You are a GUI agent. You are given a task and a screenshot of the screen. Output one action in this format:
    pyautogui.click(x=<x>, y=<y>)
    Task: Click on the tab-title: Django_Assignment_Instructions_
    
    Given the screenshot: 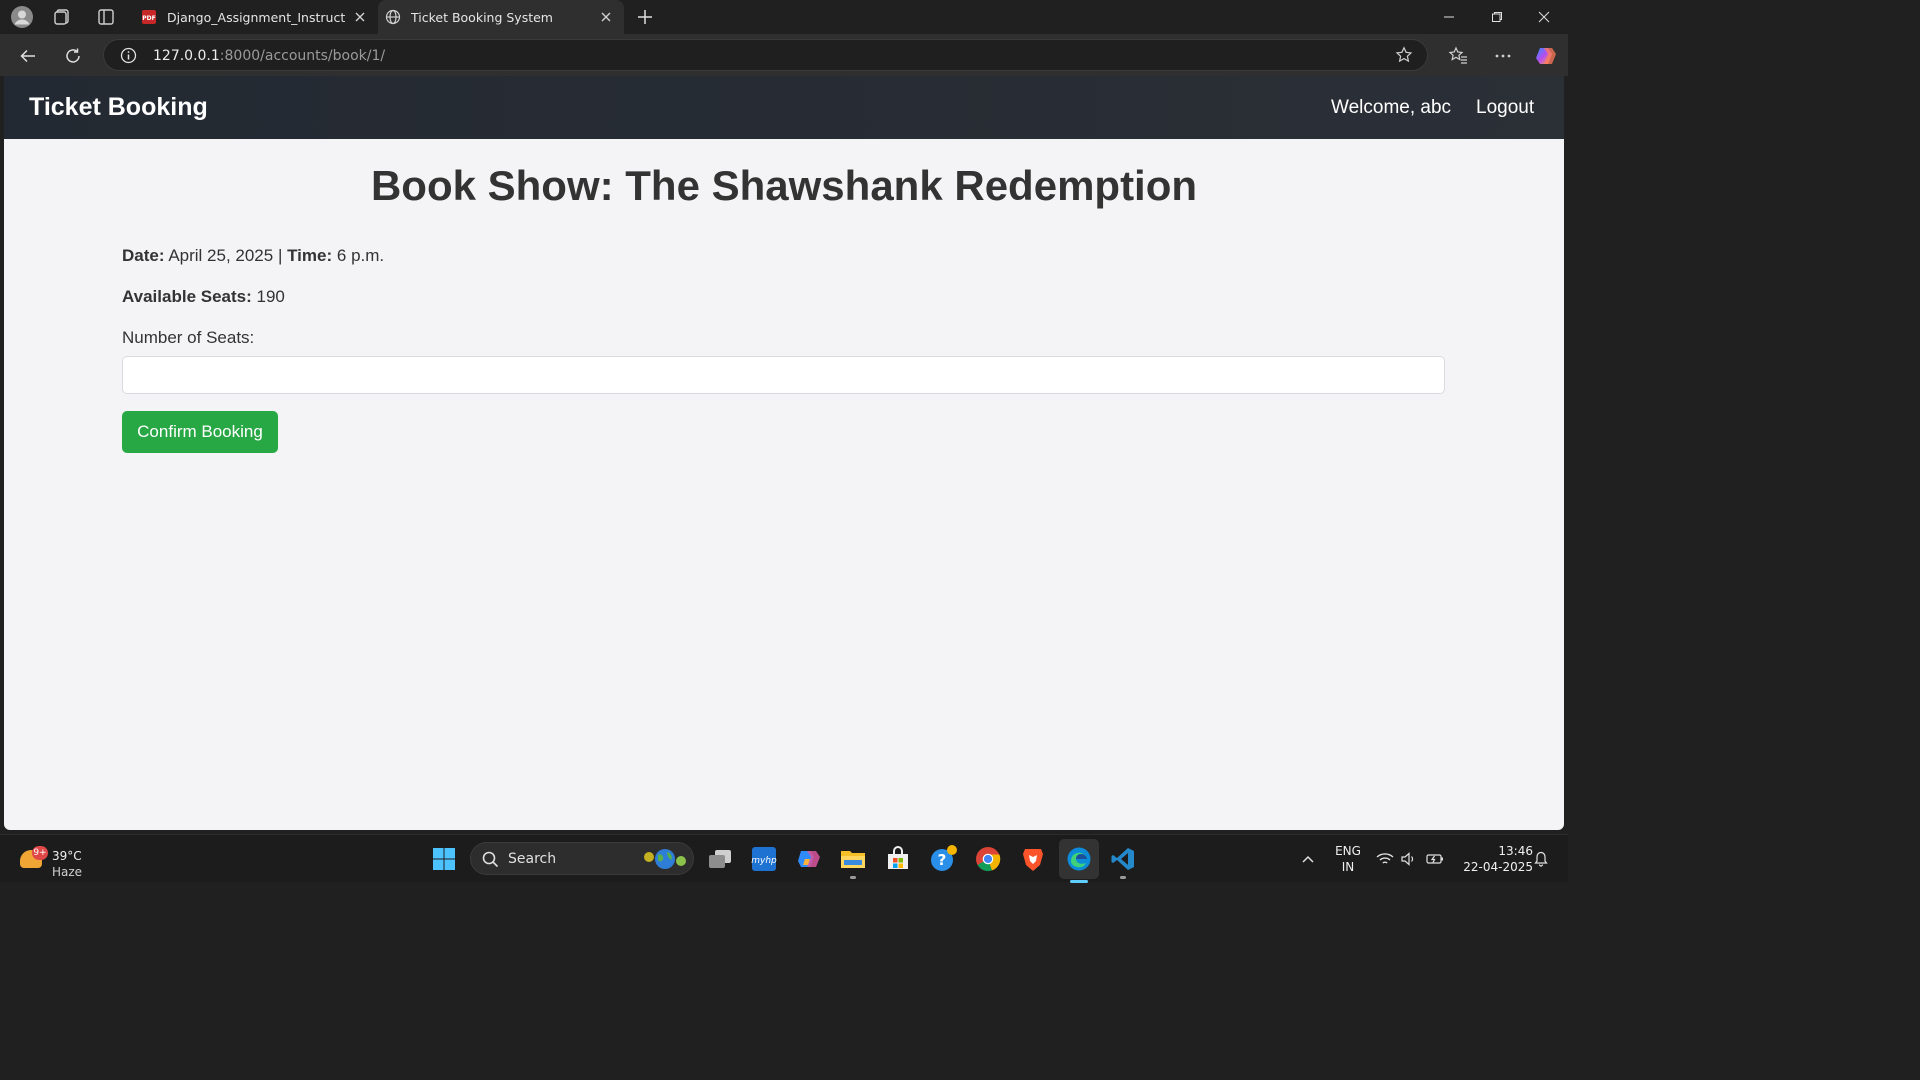 What is the action you would take?
    pyautogui.click(x=256, y=17)
    